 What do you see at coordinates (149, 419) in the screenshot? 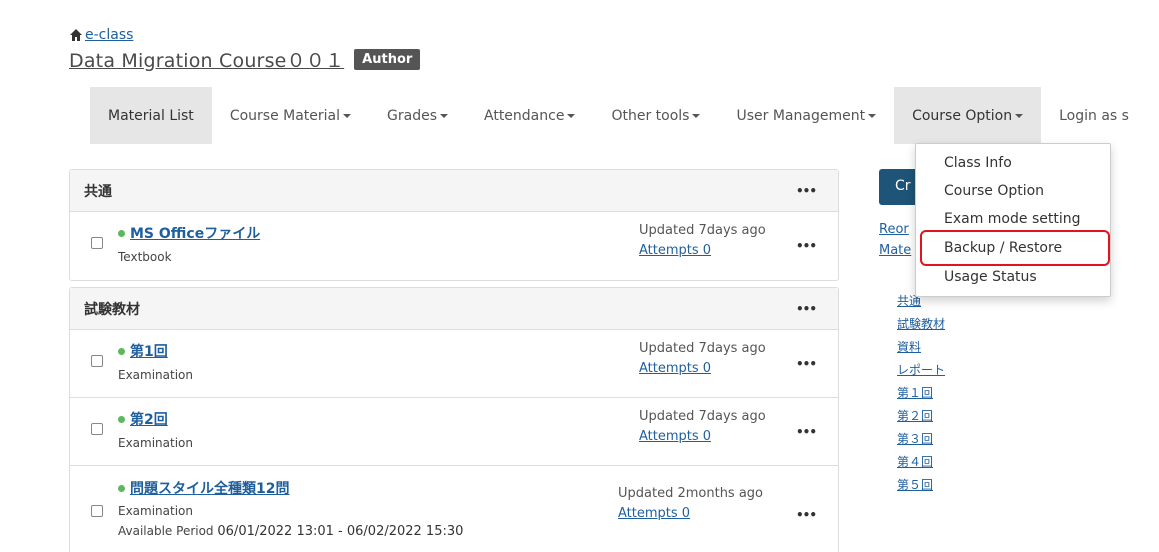
I see `material-title-link: 第2回` at bounding box center [149, 419].